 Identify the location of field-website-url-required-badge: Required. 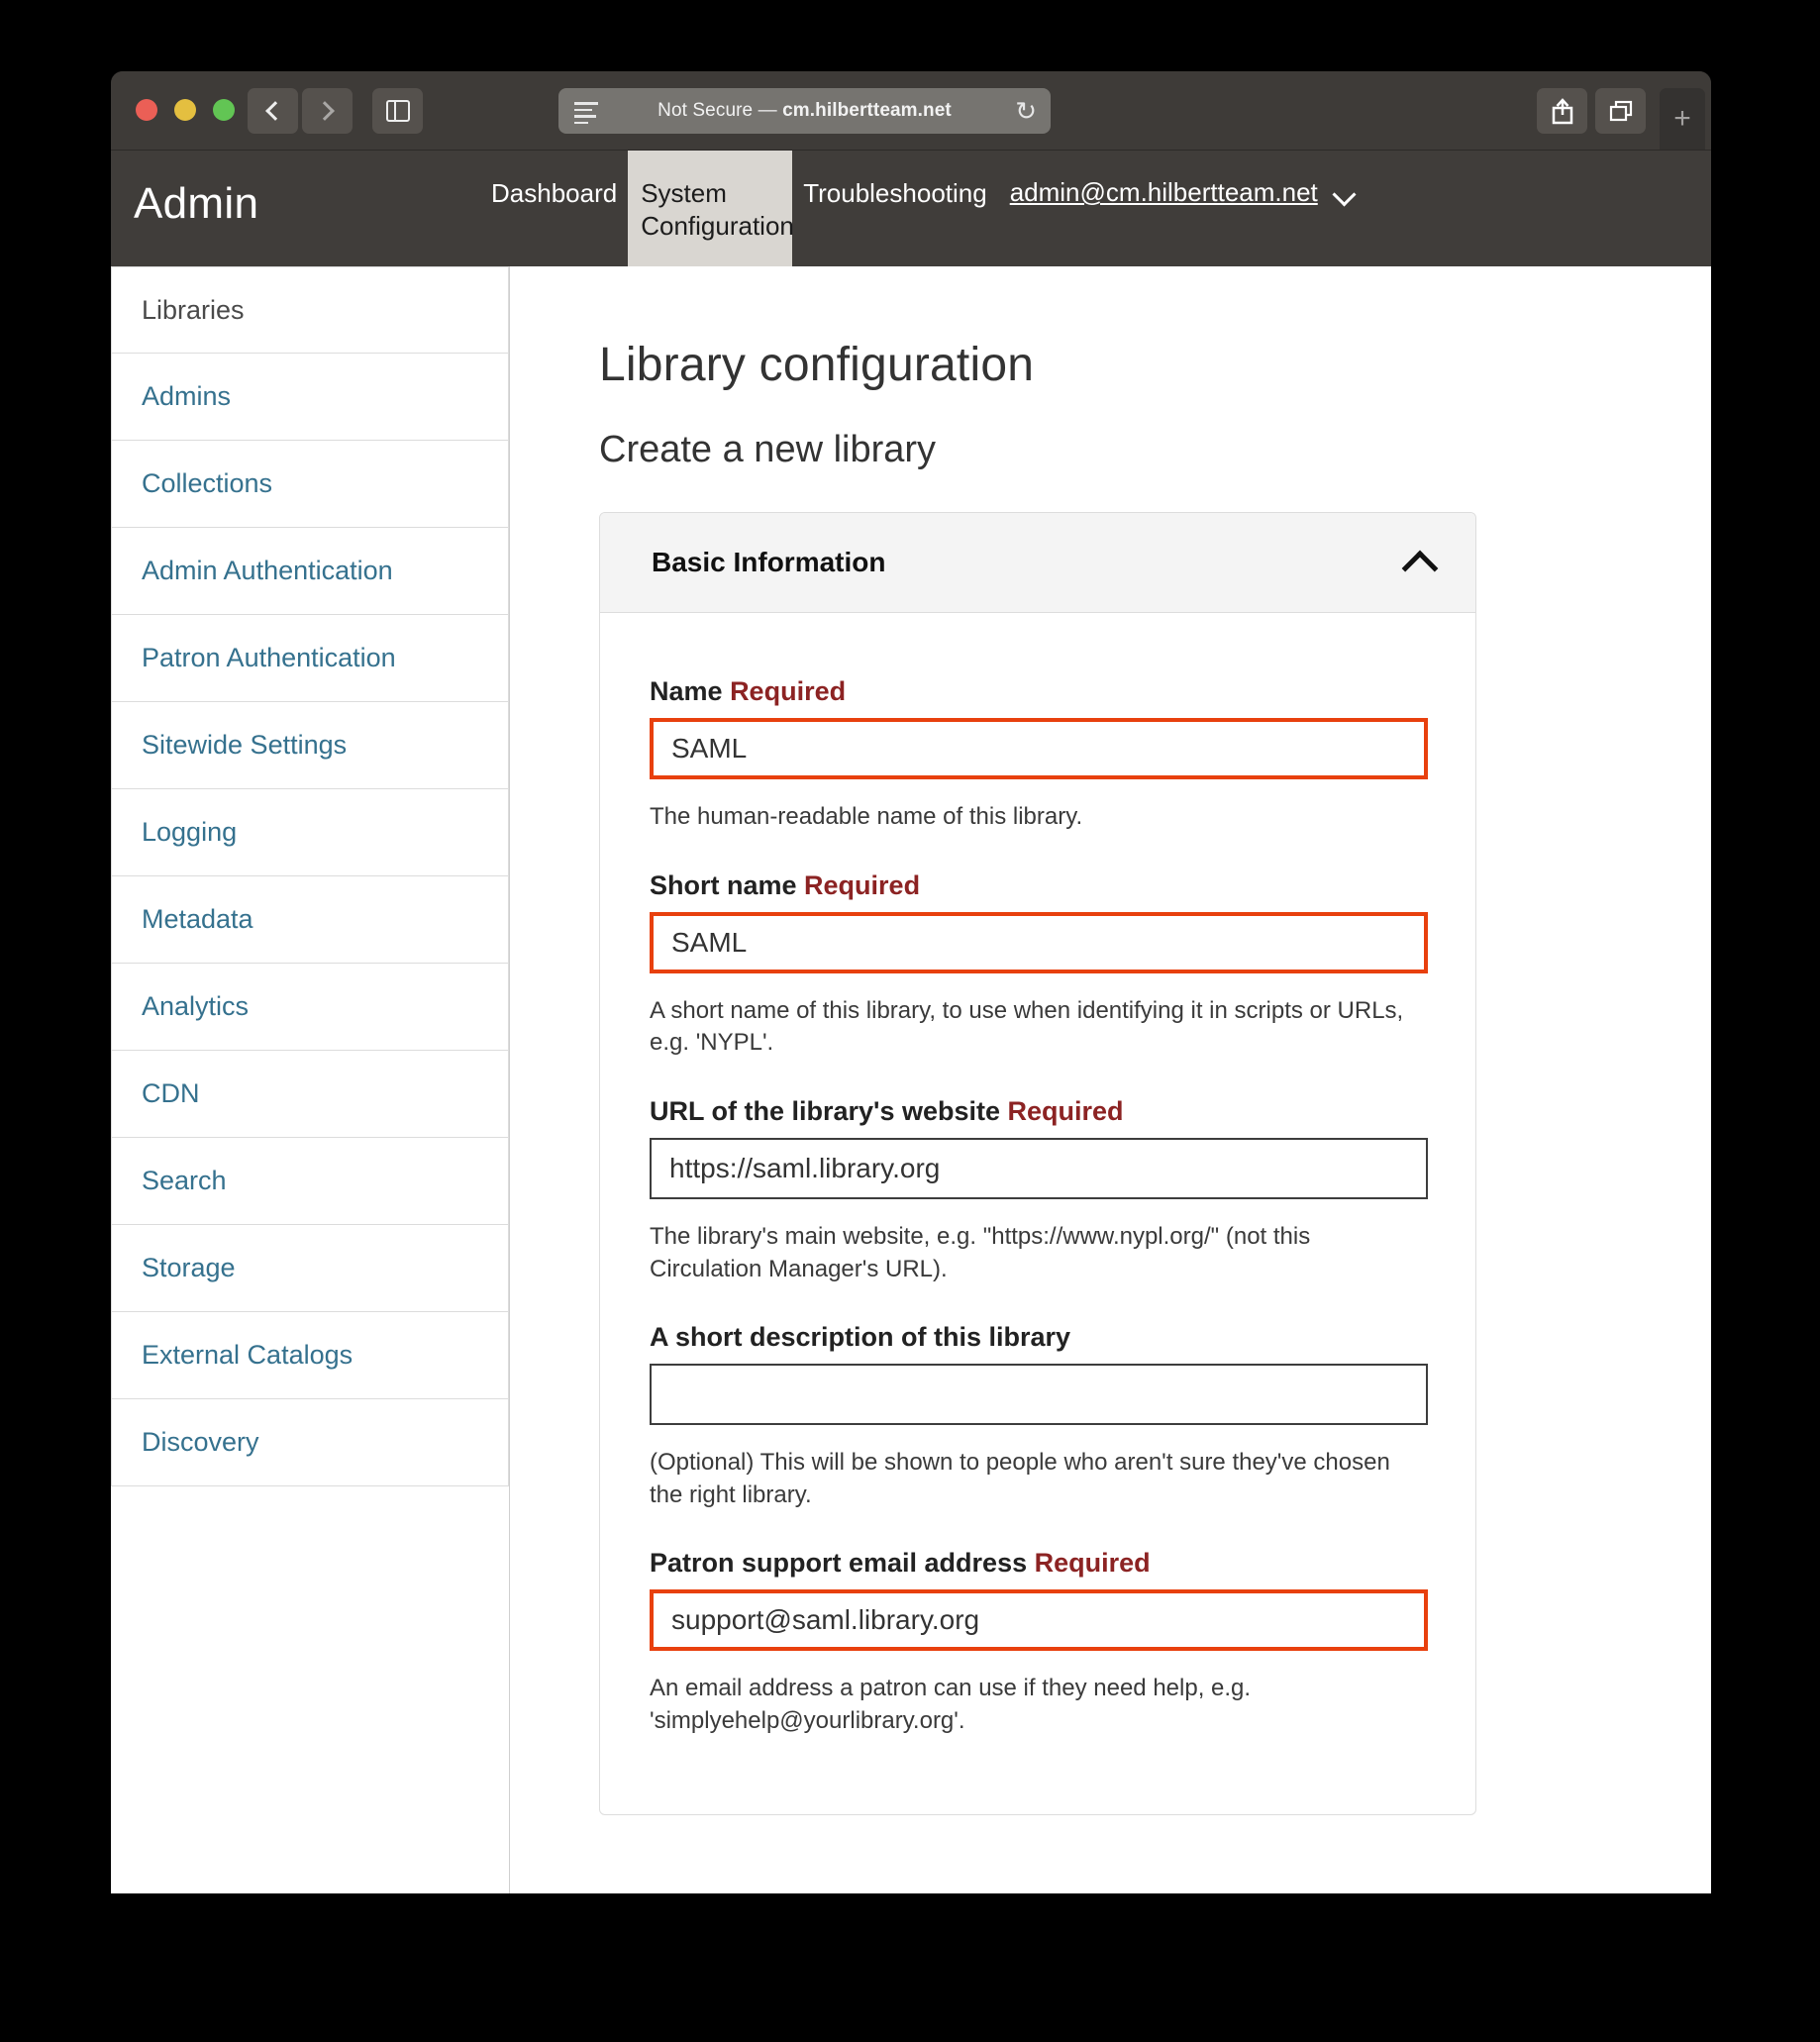
(1065, 1111).